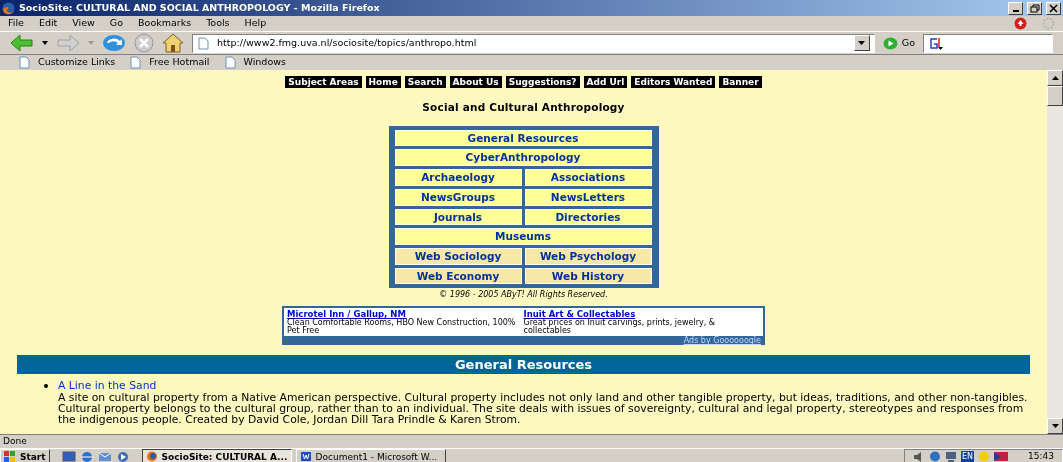 This screenshot has width=1063, height=462. I want to click on windows-logo-icon, so click(10, 456).